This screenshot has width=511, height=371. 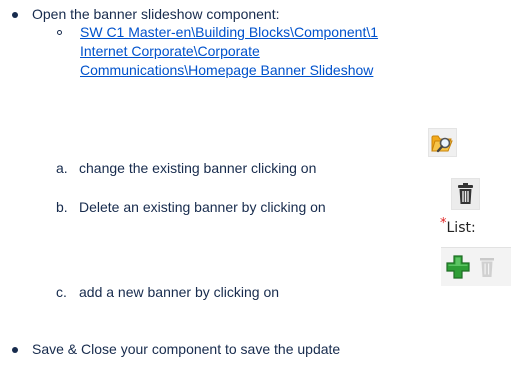 What do you see at coordinates (489, 268) in the screenshot?
I see `trash-disabled-icon` at bounding box center [489, 268].